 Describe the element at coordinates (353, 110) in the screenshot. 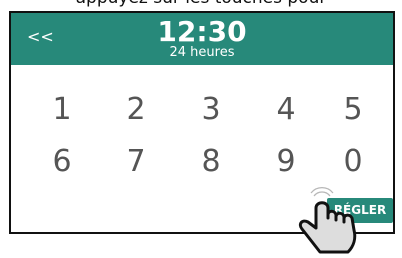

I see `digit-key-5: 5` at that location.